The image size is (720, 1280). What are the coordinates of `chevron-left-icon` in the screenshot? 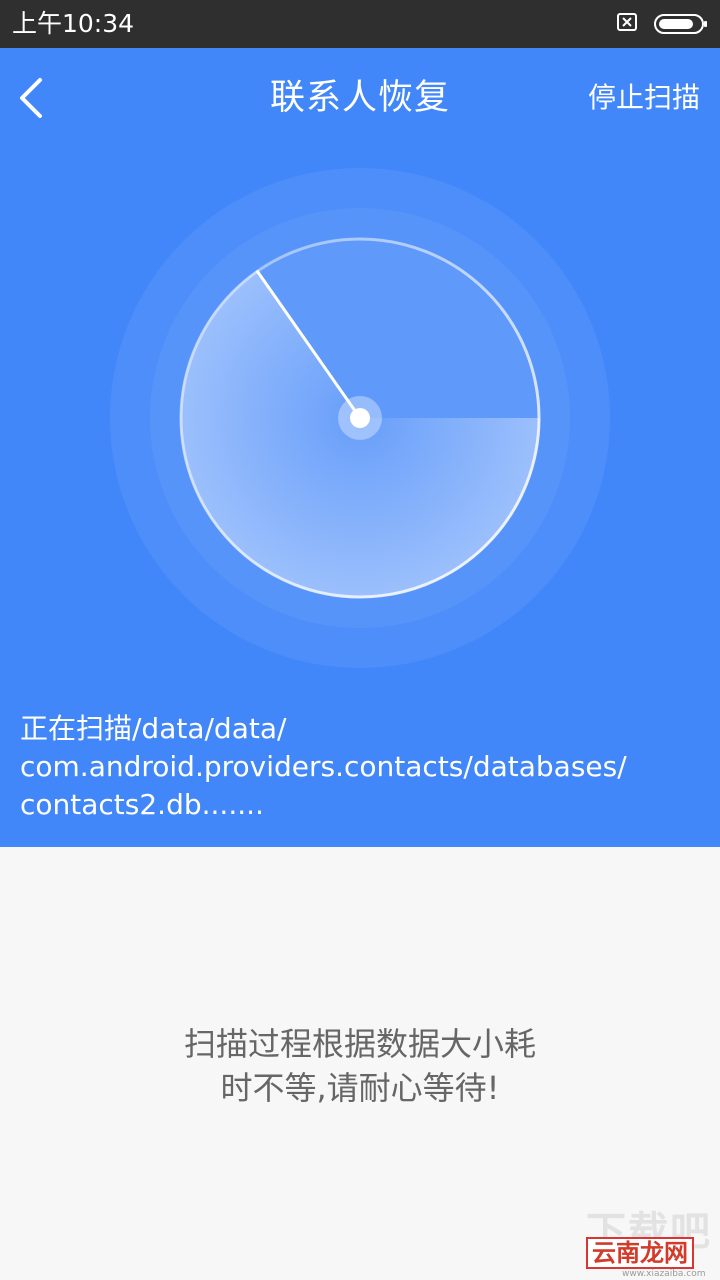 It's located at (31, 98).